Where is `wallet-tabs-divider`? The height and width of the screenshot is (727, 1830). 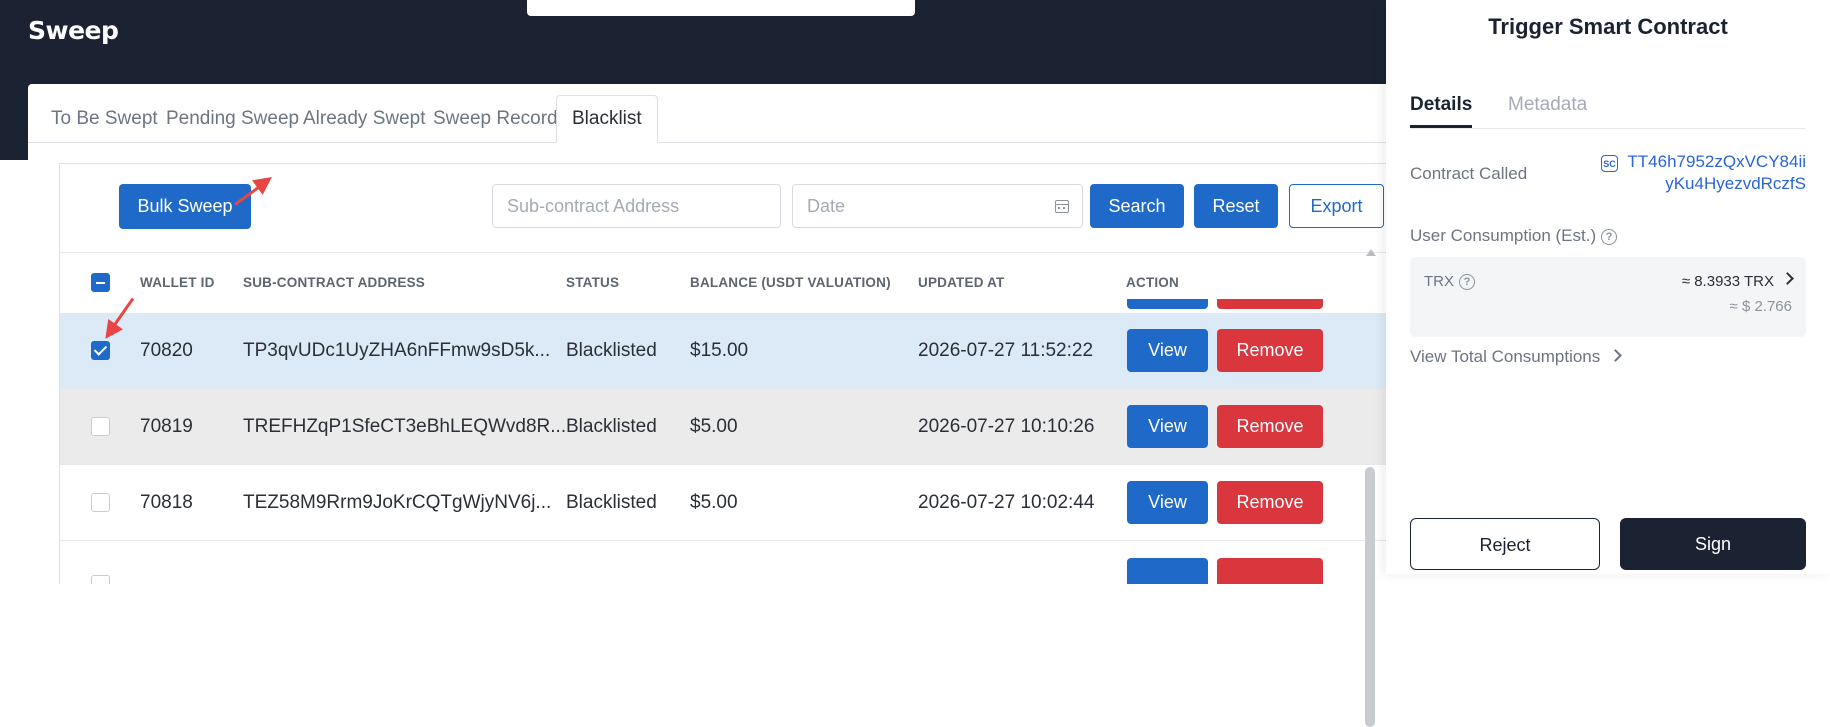 wallet-tabs-divider is located at coordinates (1608, 128).